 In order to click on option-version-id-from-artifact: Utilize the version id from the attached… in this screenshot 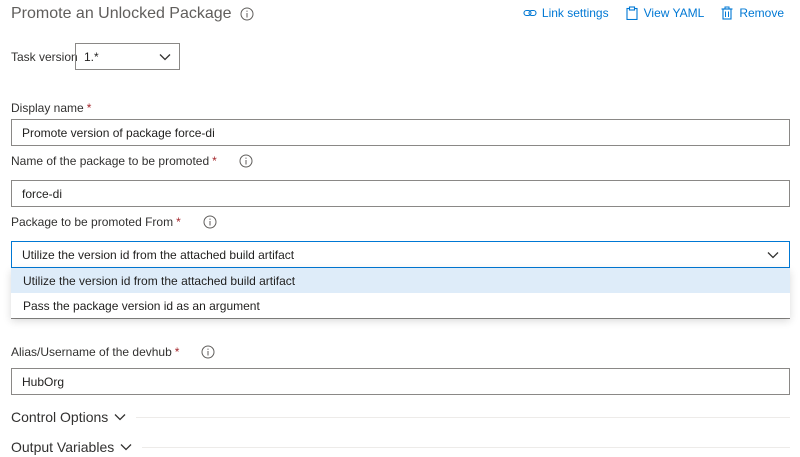, I will do `click(400, 280)`.